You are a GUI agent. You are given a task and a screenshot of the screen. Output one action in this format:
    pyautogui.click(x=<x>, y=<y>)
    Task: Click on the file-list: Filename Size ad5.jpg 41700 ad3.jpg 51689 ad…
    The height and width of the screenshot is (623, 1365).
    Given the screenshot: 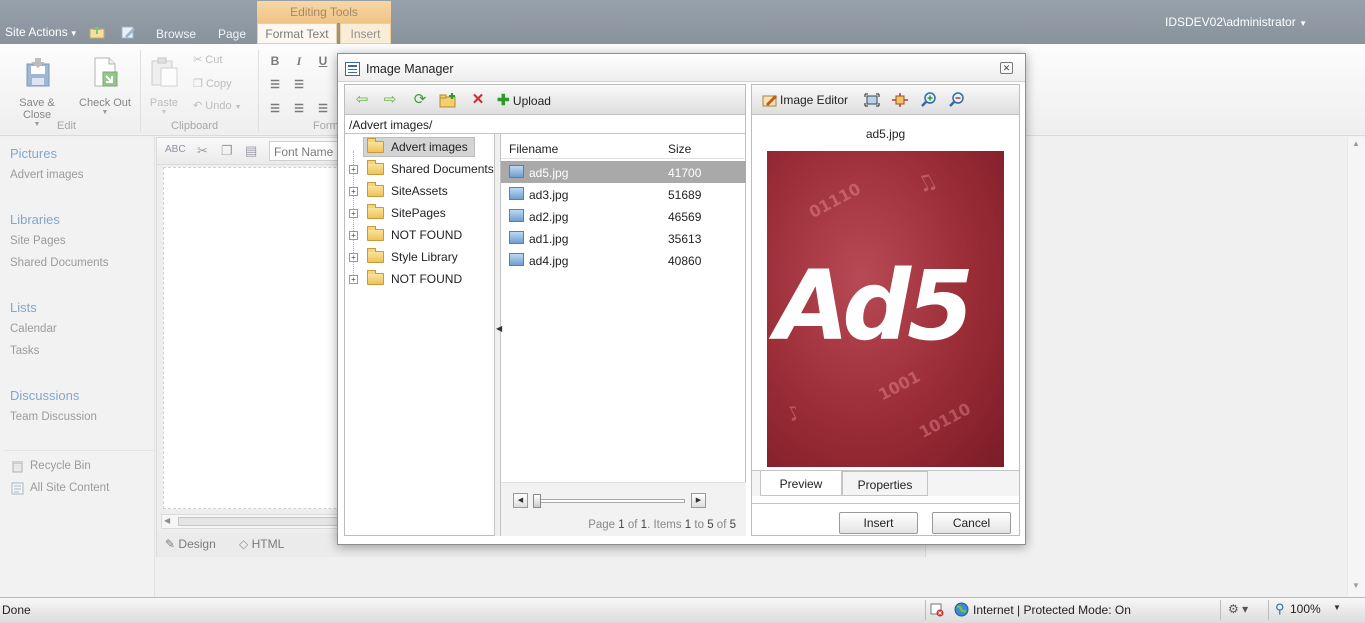 What is the action you would take?
    pyautogui.click(x=623, y=335)
    